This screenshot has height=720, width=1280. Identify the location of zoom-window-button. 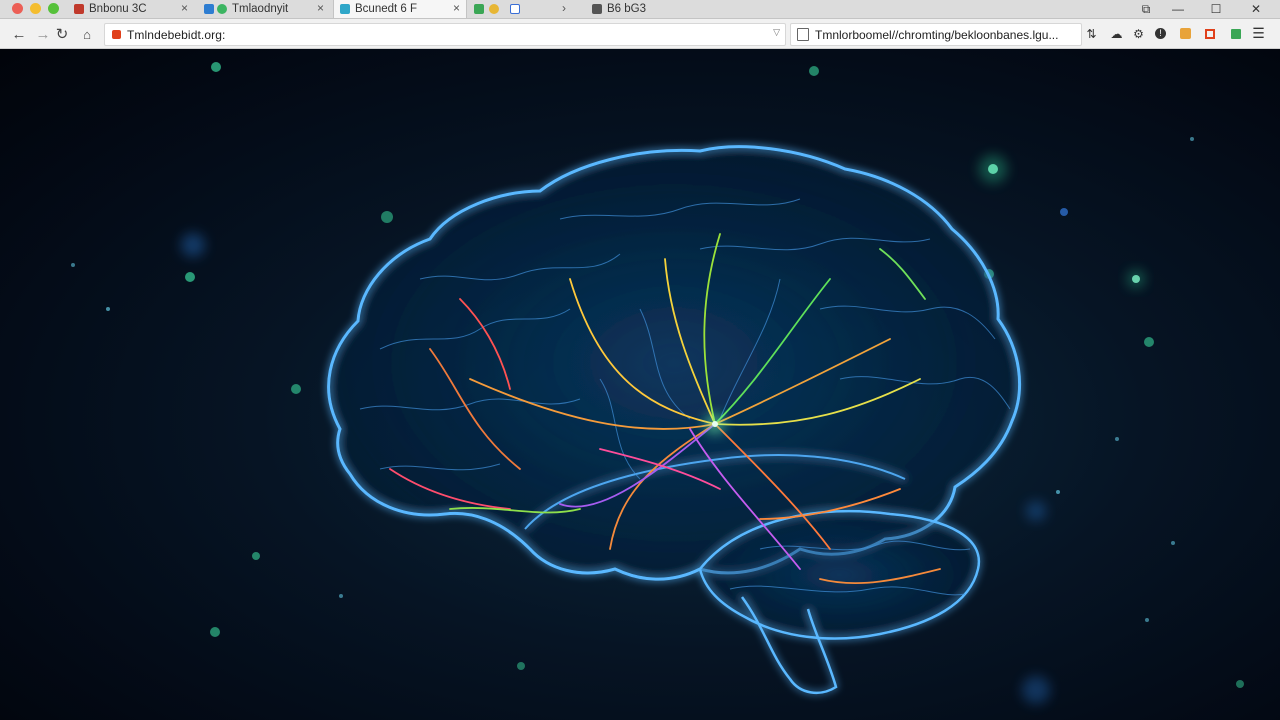
(53, 8).